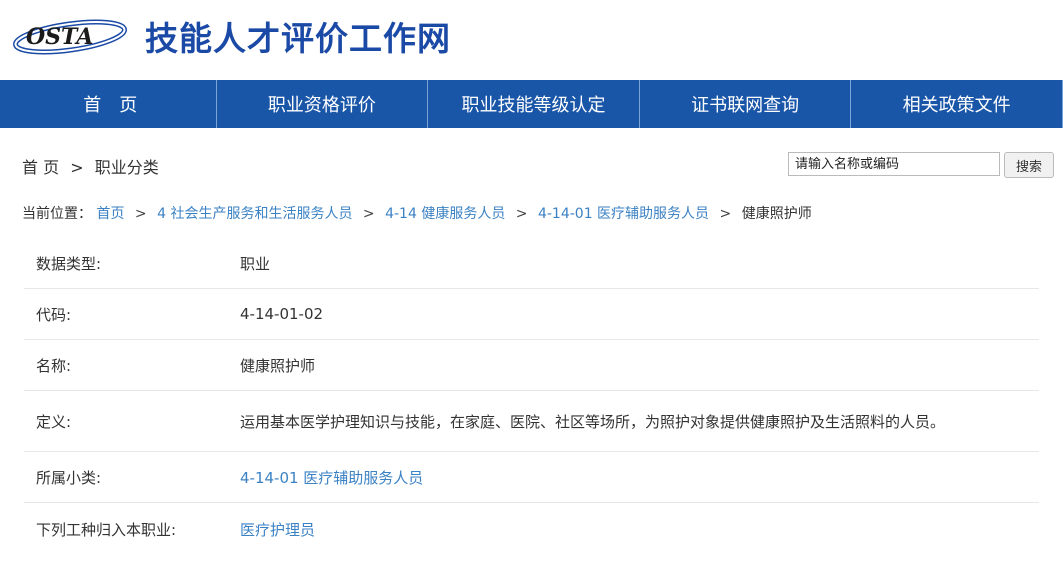 This screenshot has width=1063, height=583. What do you see at coordinates (277, 529) in the screenshot?
I see `job-type-link: 医疗护理员` at bounding box center [277, 529].